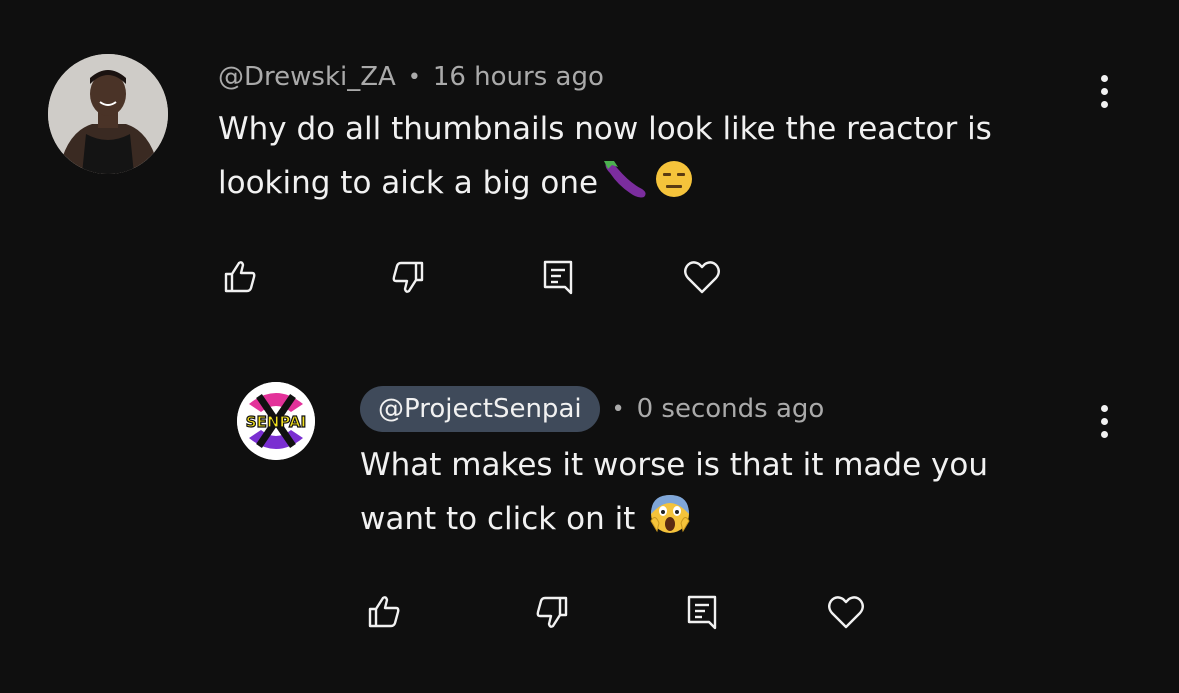 Image resolution: width=1179 pixels, height=693 pixels. Describe the element at coordinates (307, 77) in the screenshot. I see `comment-author: @Drewski_ZA` at that location.